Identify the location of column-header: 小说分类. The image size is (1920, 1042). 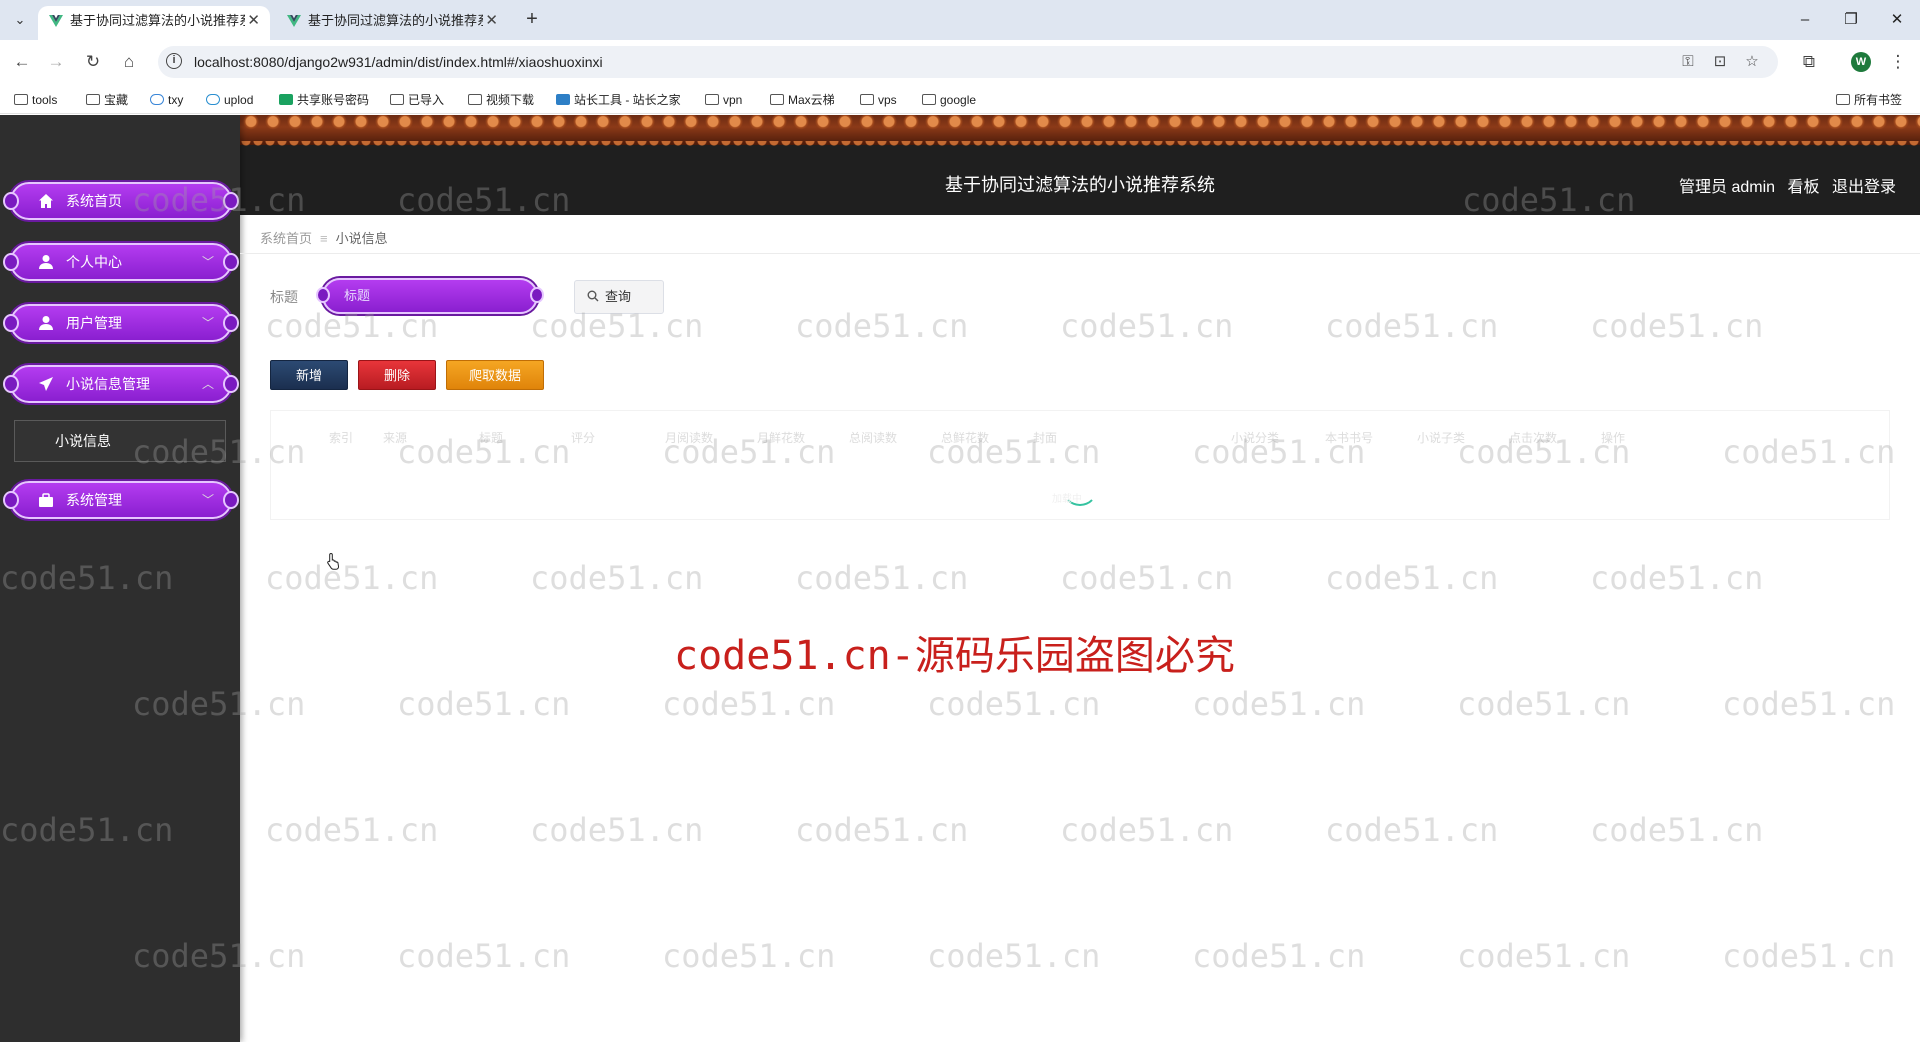
(1255, 438).